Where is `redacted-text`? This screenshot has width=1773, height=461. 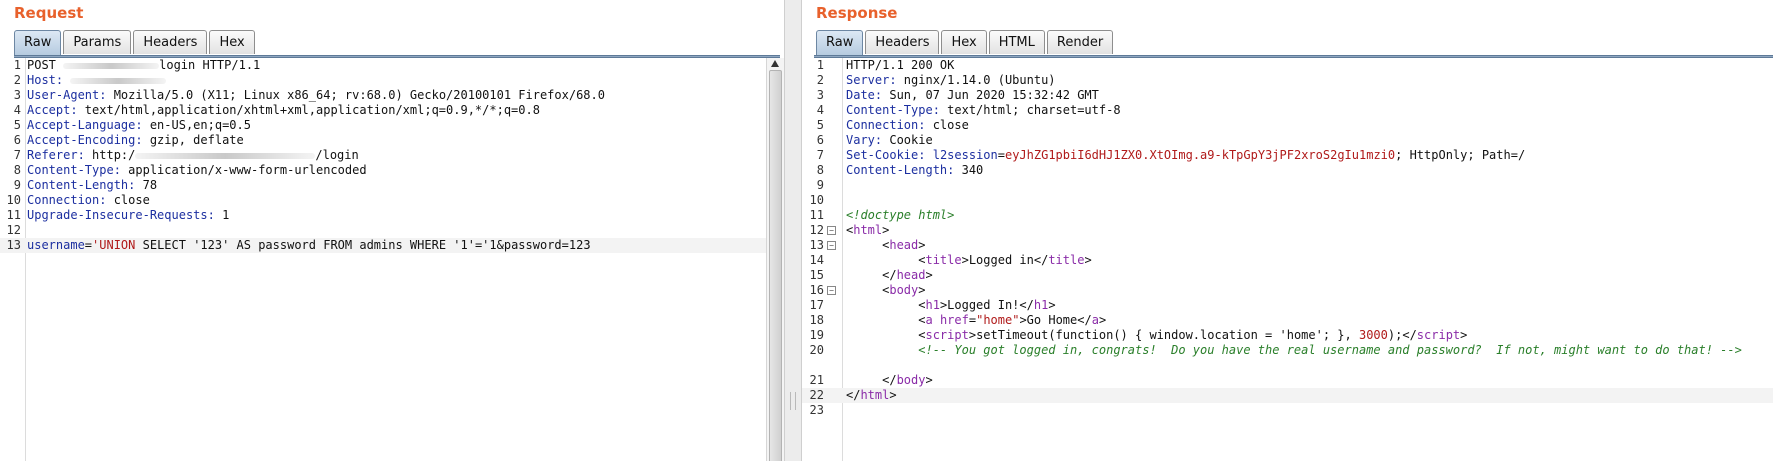
redacted-text is located at coordinates (111, 65).